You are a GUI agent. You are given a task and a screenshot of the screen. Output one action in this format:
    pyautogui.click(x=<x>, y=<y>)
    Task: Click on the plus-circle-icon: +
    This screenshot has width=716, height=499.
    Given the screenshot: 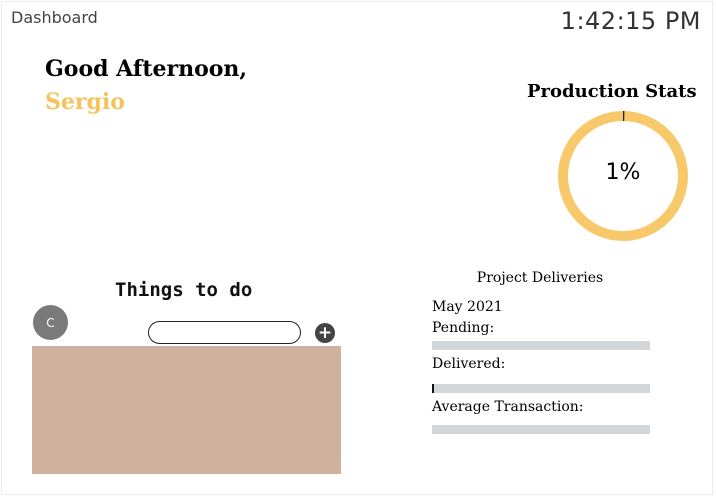 What is the action you would take?
    pyautogui.click(x=325, y=333)
    